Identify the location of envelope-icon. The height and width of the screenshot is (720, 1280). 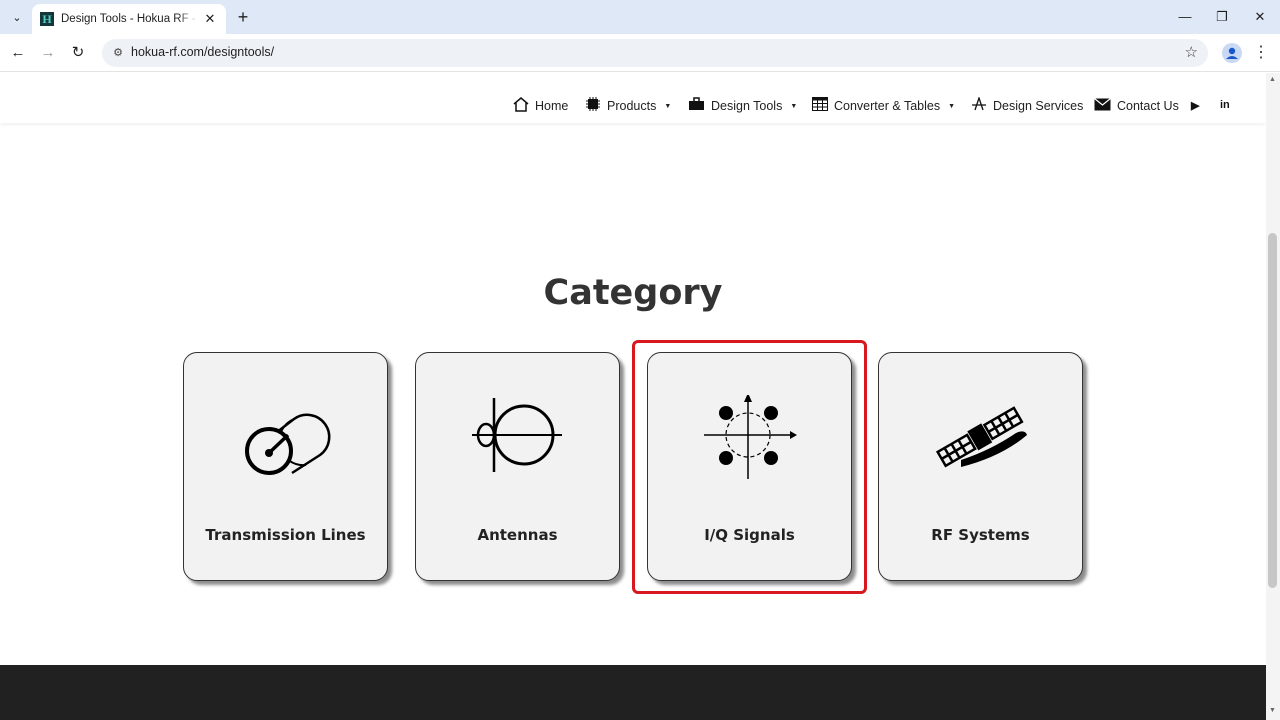
(1102, 106).